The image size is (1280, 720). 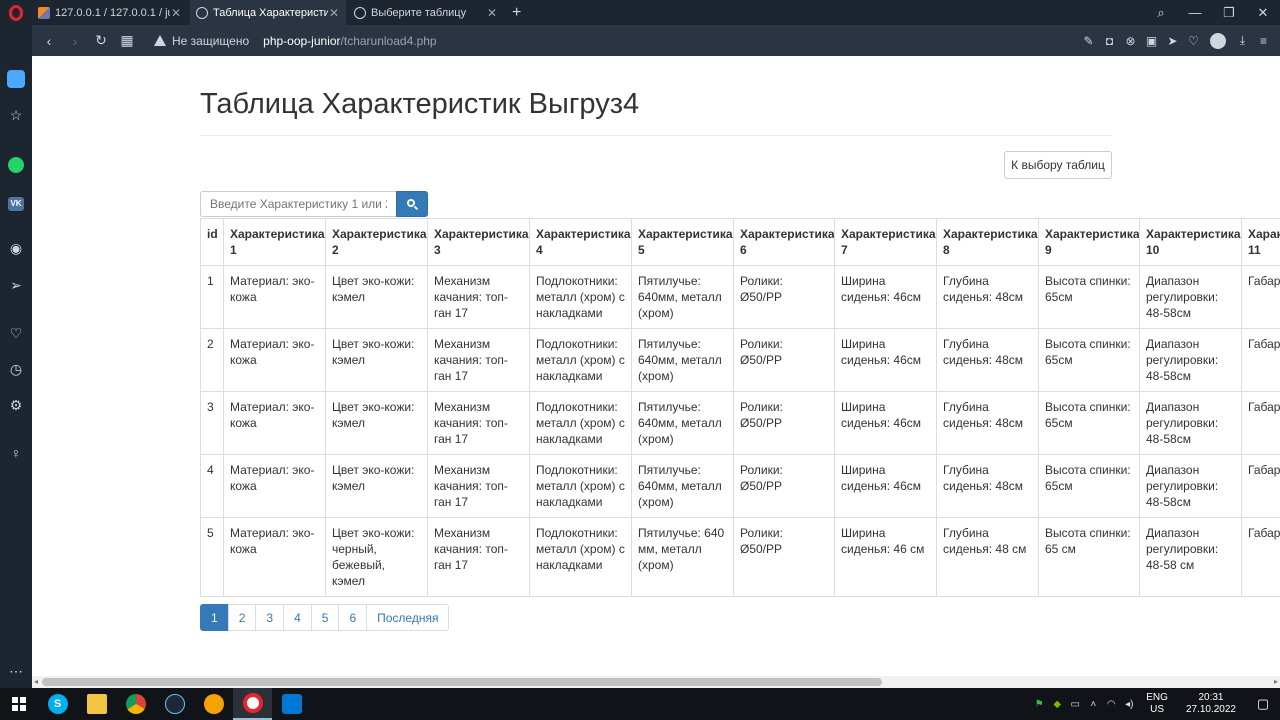 What do you see at coordinates (16, 671) in the screenshot?
I see `more-icon: ⋯` at bounding box center [16, 671].